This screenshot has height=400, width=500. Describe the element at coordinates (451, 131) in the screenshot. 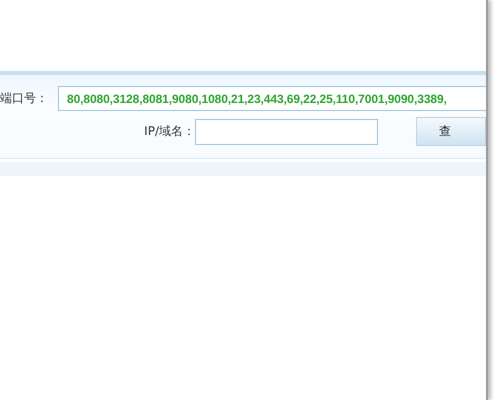

I see `query-button: 查` at that location.